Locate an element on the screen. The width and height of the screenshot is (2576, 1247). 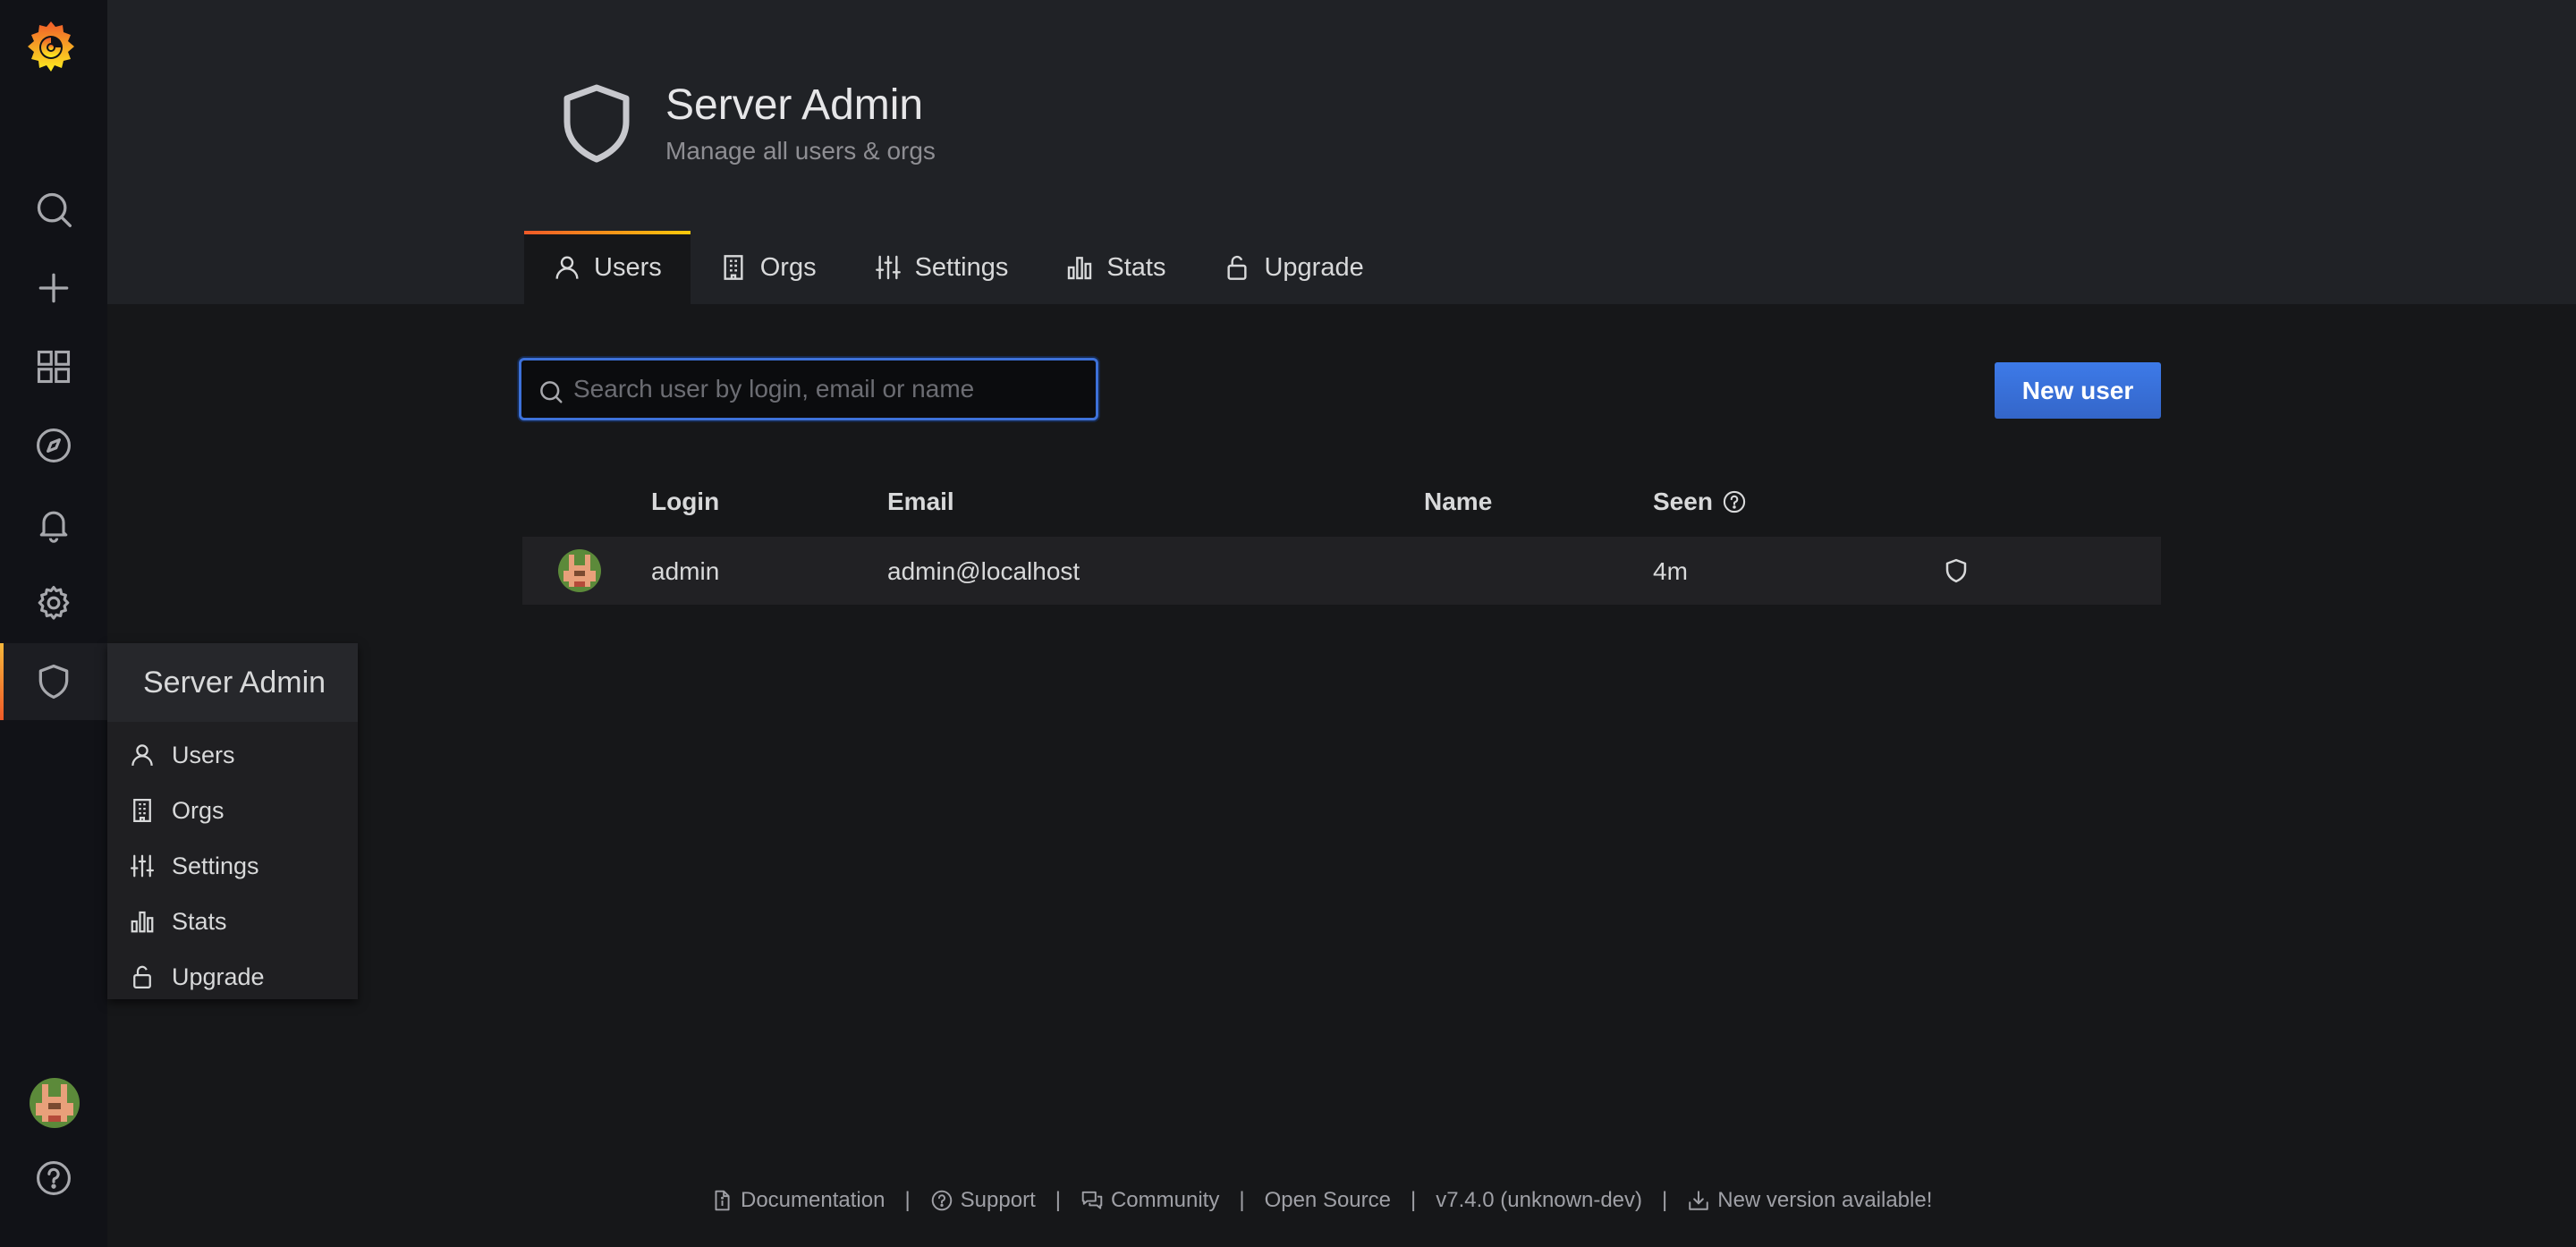
sidebar is located at coordinates (53, 623).